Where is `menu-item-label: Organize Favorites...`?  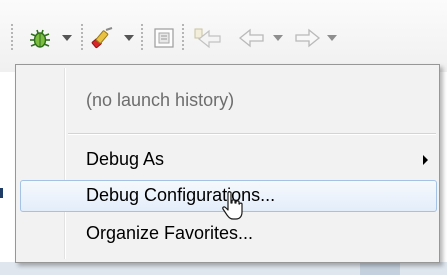
menu-item-label: Organize Favorites... is located at coordinates (170, 233).